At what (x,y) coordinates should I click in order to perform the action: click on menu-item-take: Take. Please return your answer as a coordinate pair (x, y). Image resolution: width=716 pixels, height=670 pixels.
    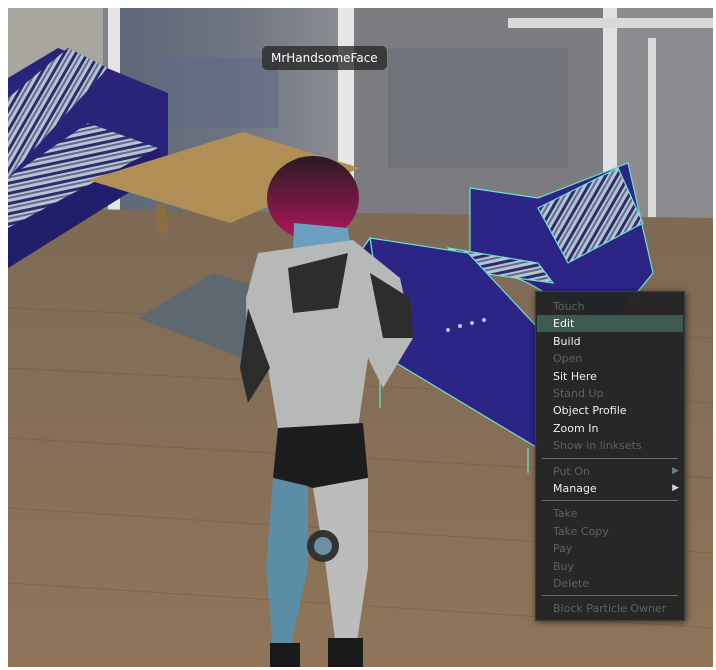
    Looking at the image, I should click on (610, 513).